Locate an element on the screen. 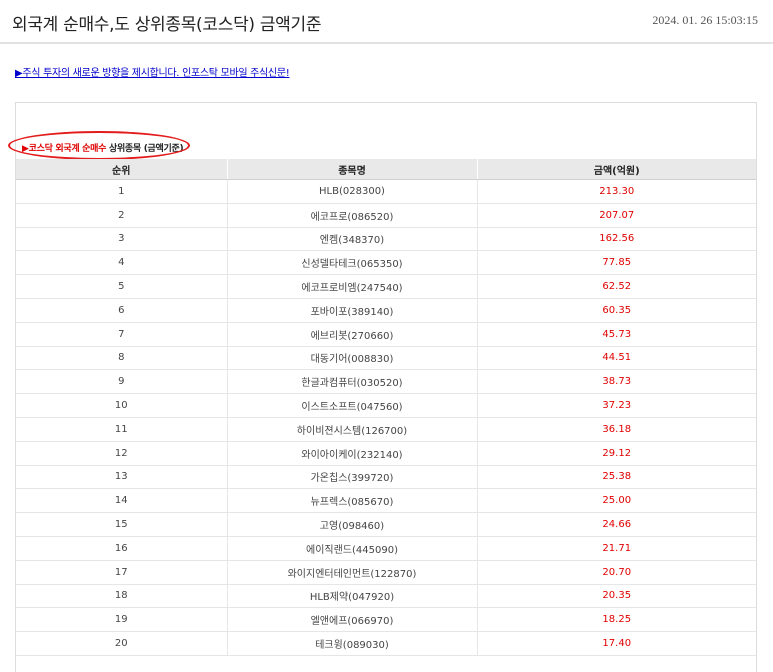 The image size is (773, 672). table-row: 6 포바이포(389140) 60.35 is located at coordinates (386, 310).